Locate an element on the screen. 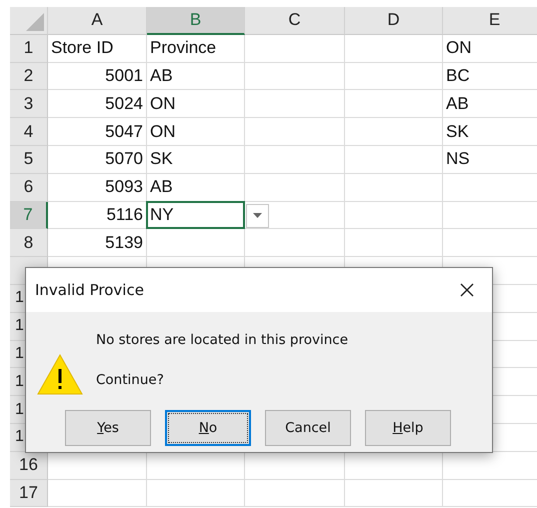 The height and width of the screenshot is (508, 537). table-cell: Province is located at coordinates (196, 48).